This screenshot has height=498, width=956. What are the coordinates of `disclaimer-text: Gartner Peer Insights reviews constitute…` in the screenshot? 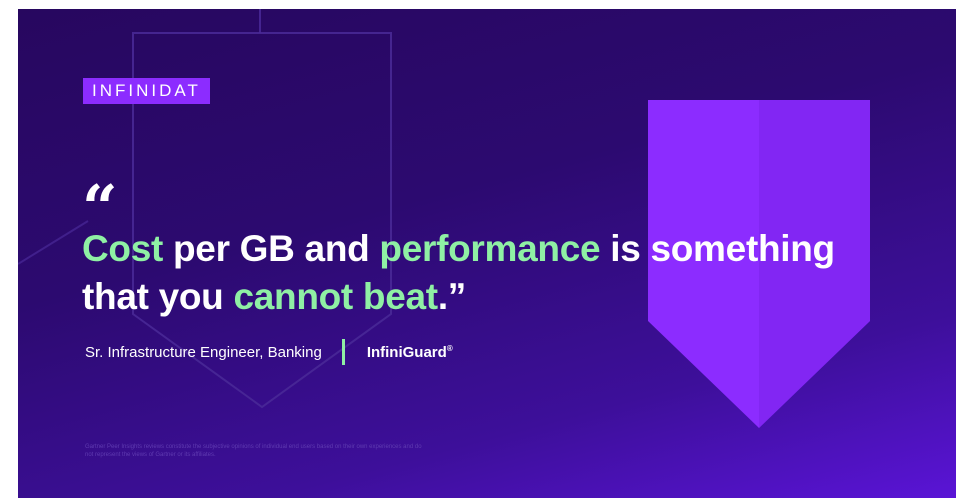 It's located at (253, 451).